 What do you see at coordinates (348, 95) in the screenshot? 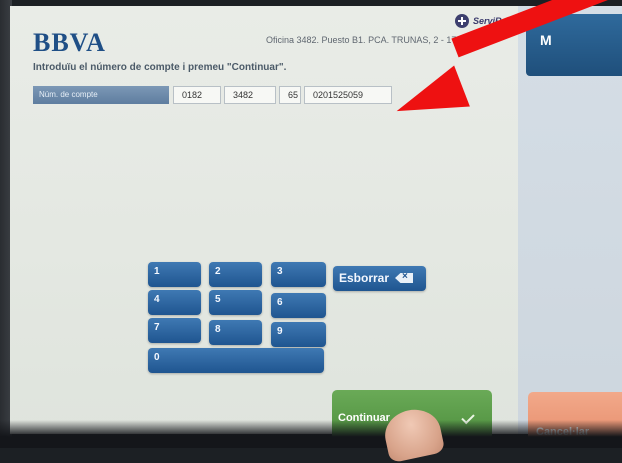
I see `account-field-number: 0201525059` at bounding box center [348, 95].